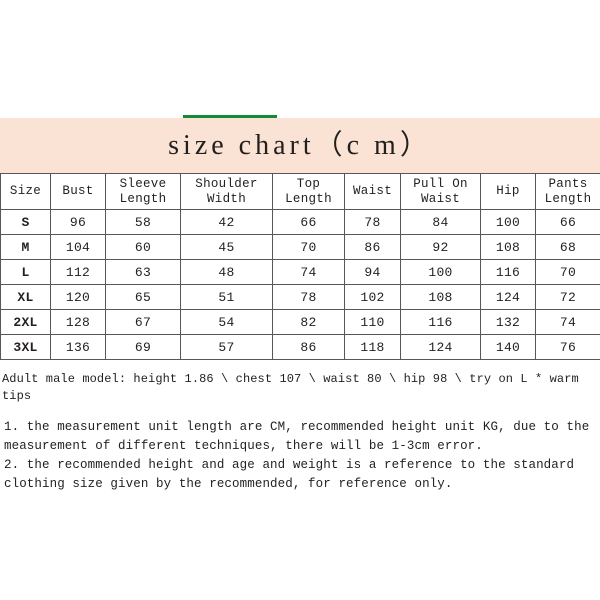 This screenshot has width=600, height=600. What do you see at coordinates (78, 222) in the screenshot?
I see `cell-bust: 96` at bounding box center [78, 222].